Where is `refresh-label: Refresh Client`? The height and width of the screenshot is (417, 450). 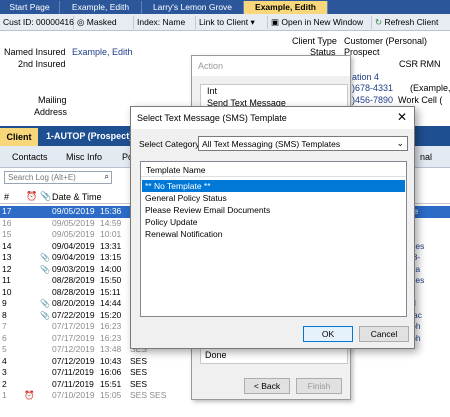 refresh-label: Refresh Client is located at coordinates (411, 22).